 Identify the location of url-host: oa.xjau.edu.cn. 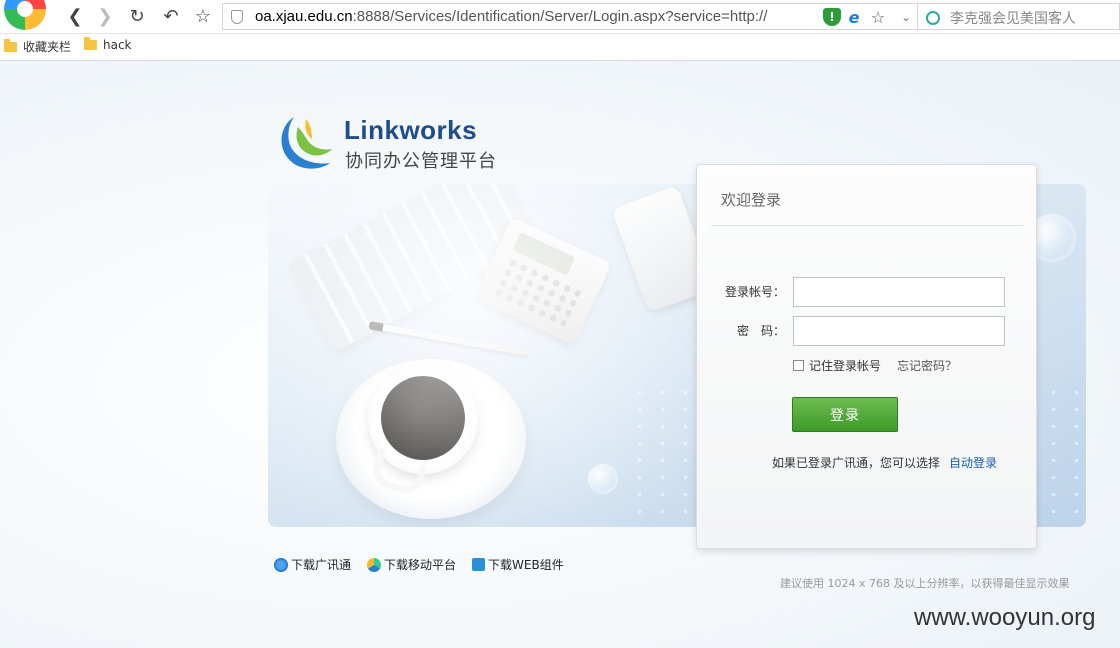
(304, 16).